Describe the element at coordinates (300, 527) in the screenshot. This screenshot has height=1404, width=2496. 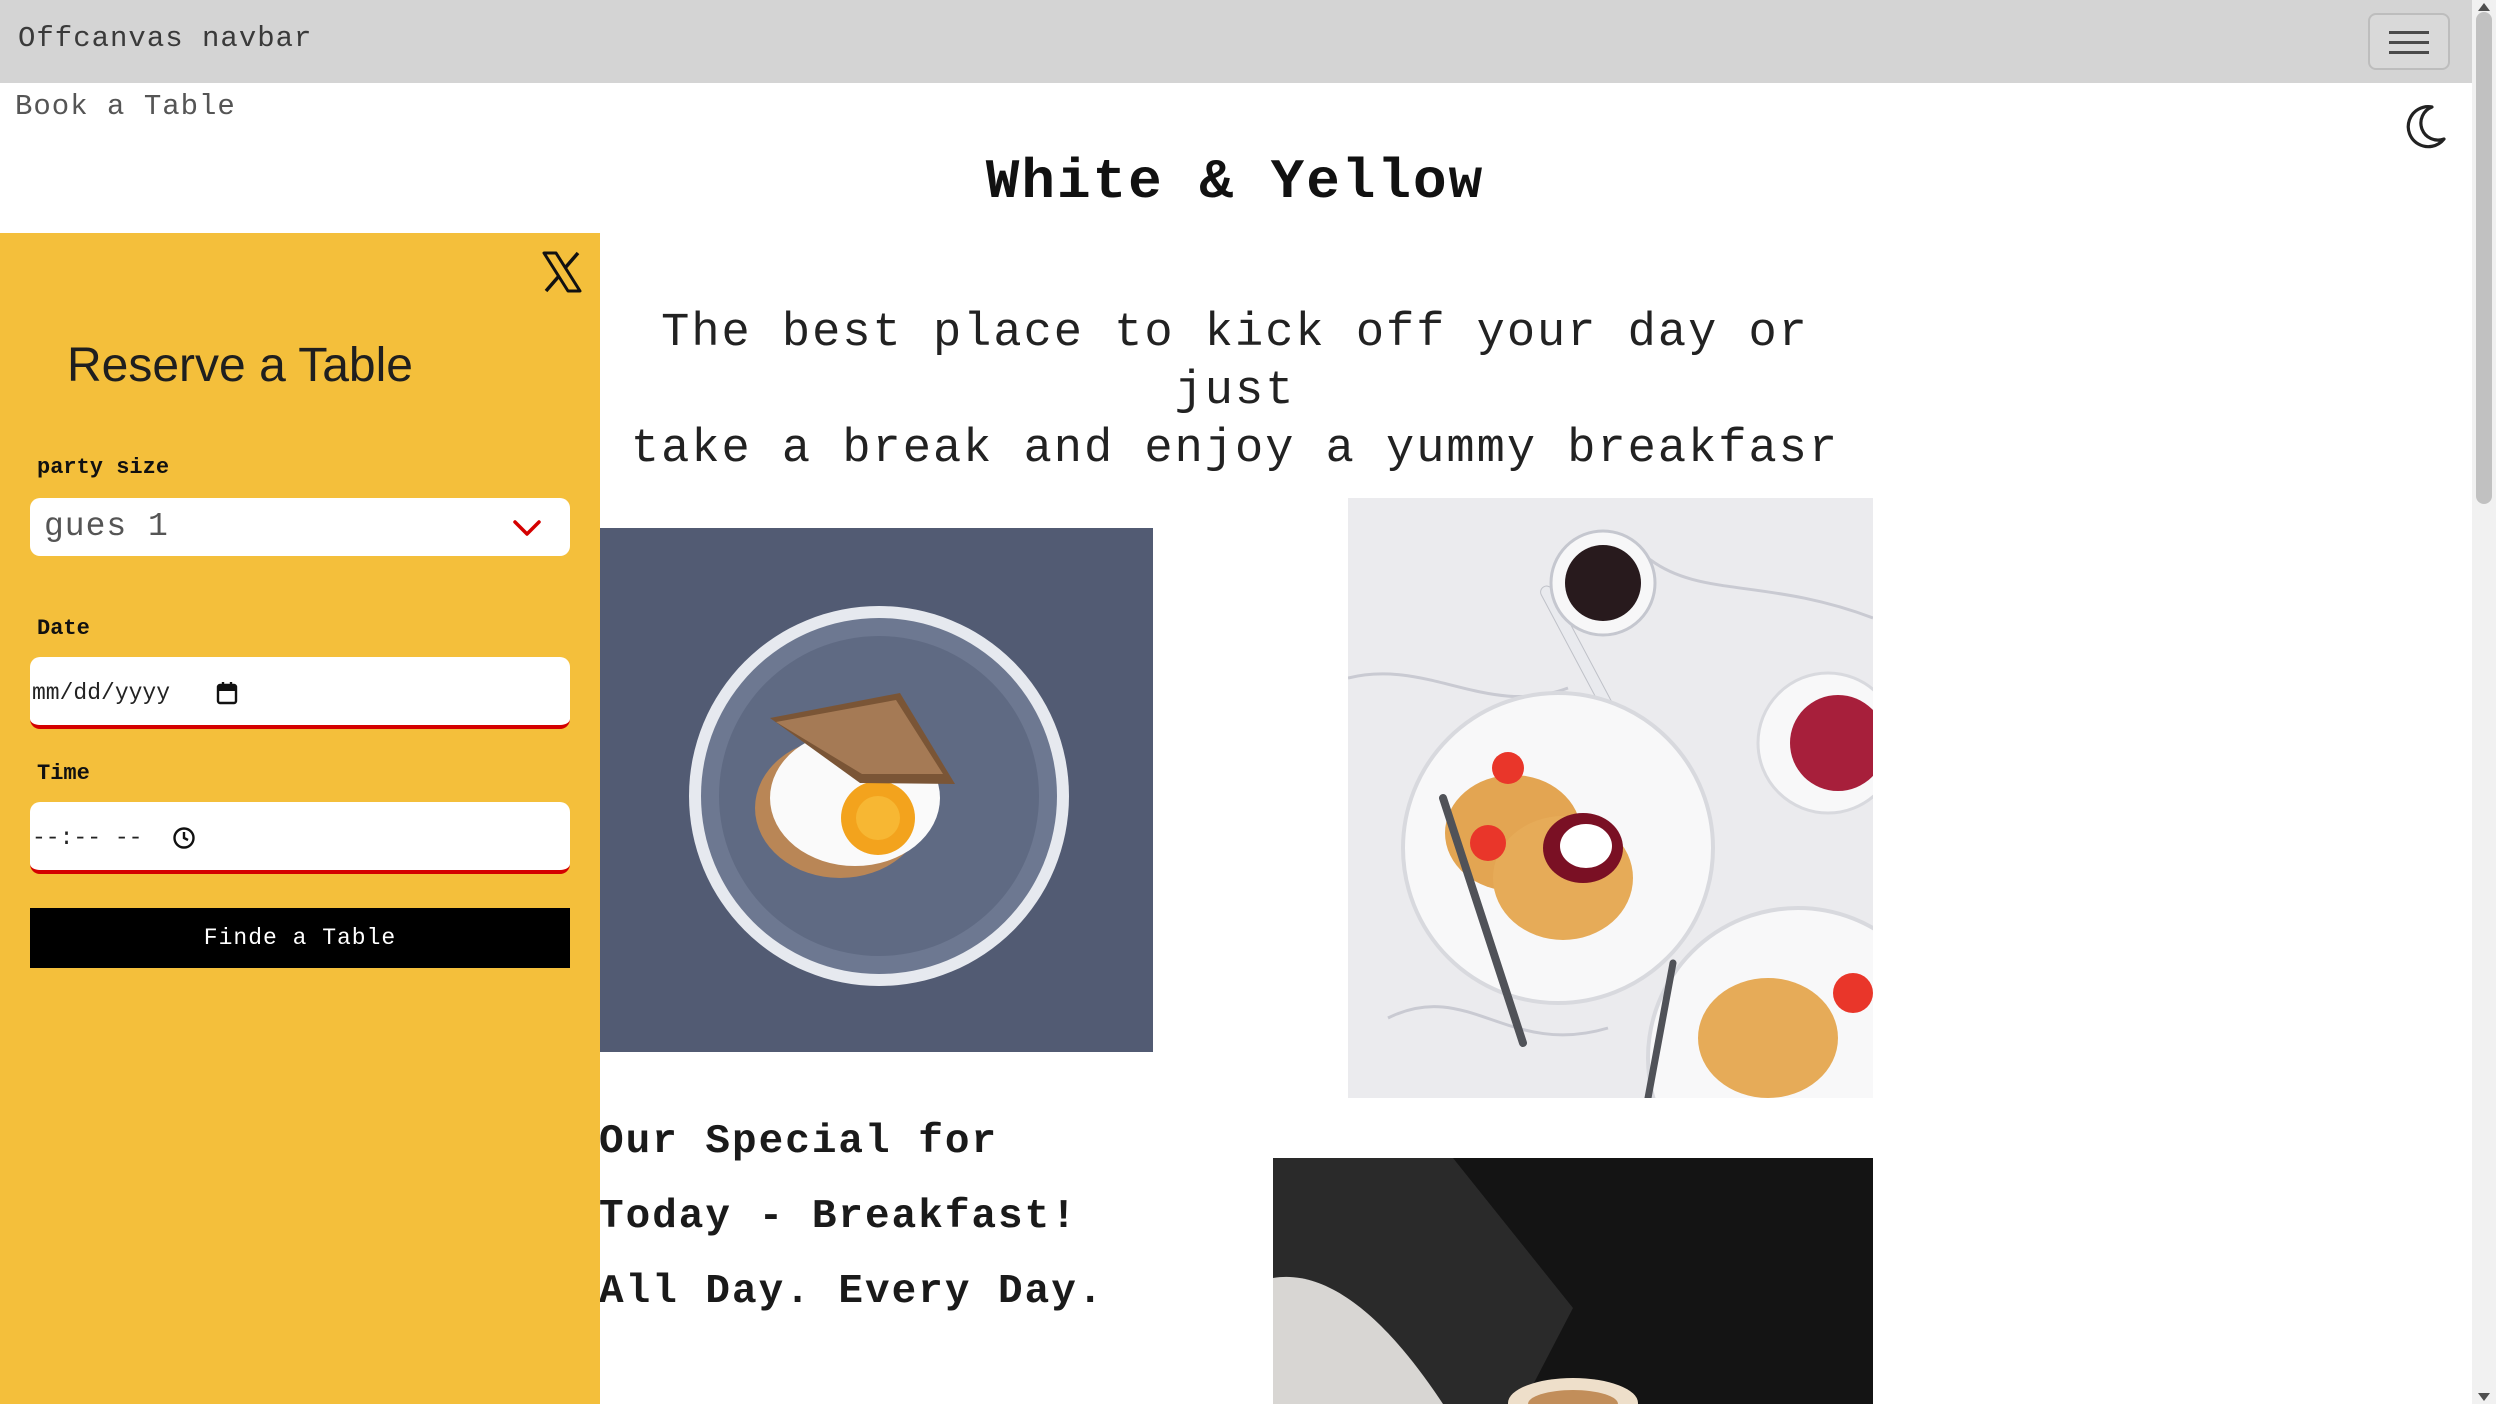
I see `party-size-select: gues 1` at that location.